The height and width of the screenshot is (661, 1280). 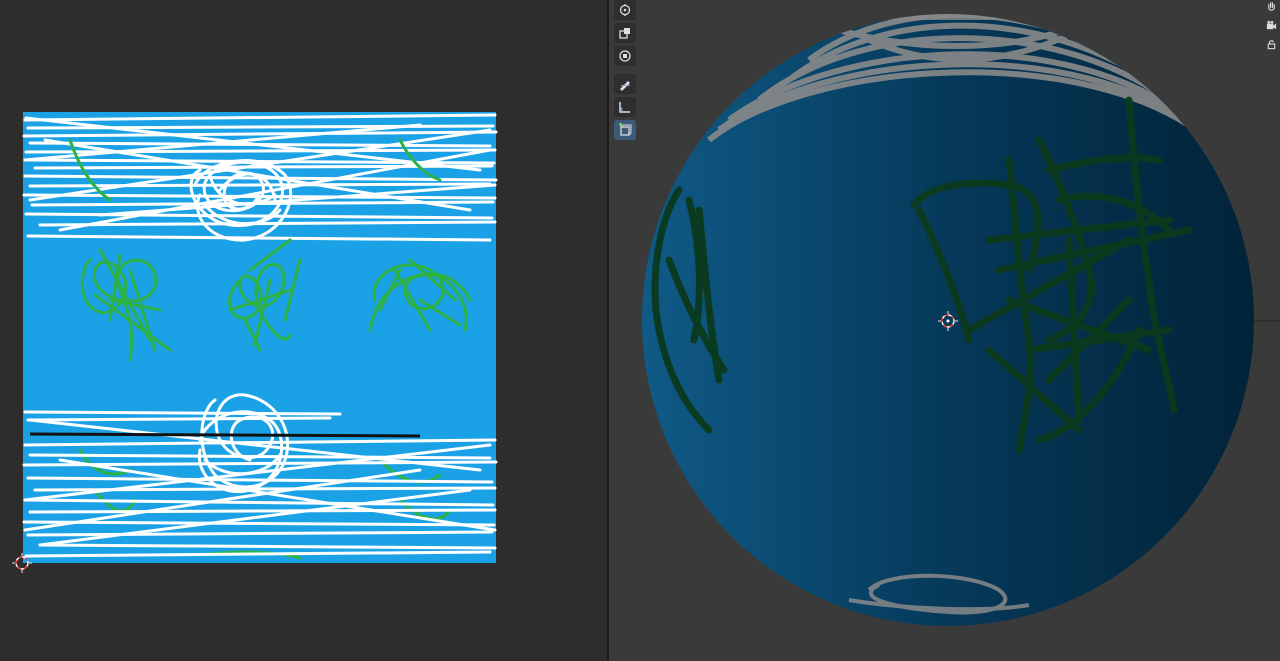 I want to click on pan-view-button, so click(x=1271, y=6).